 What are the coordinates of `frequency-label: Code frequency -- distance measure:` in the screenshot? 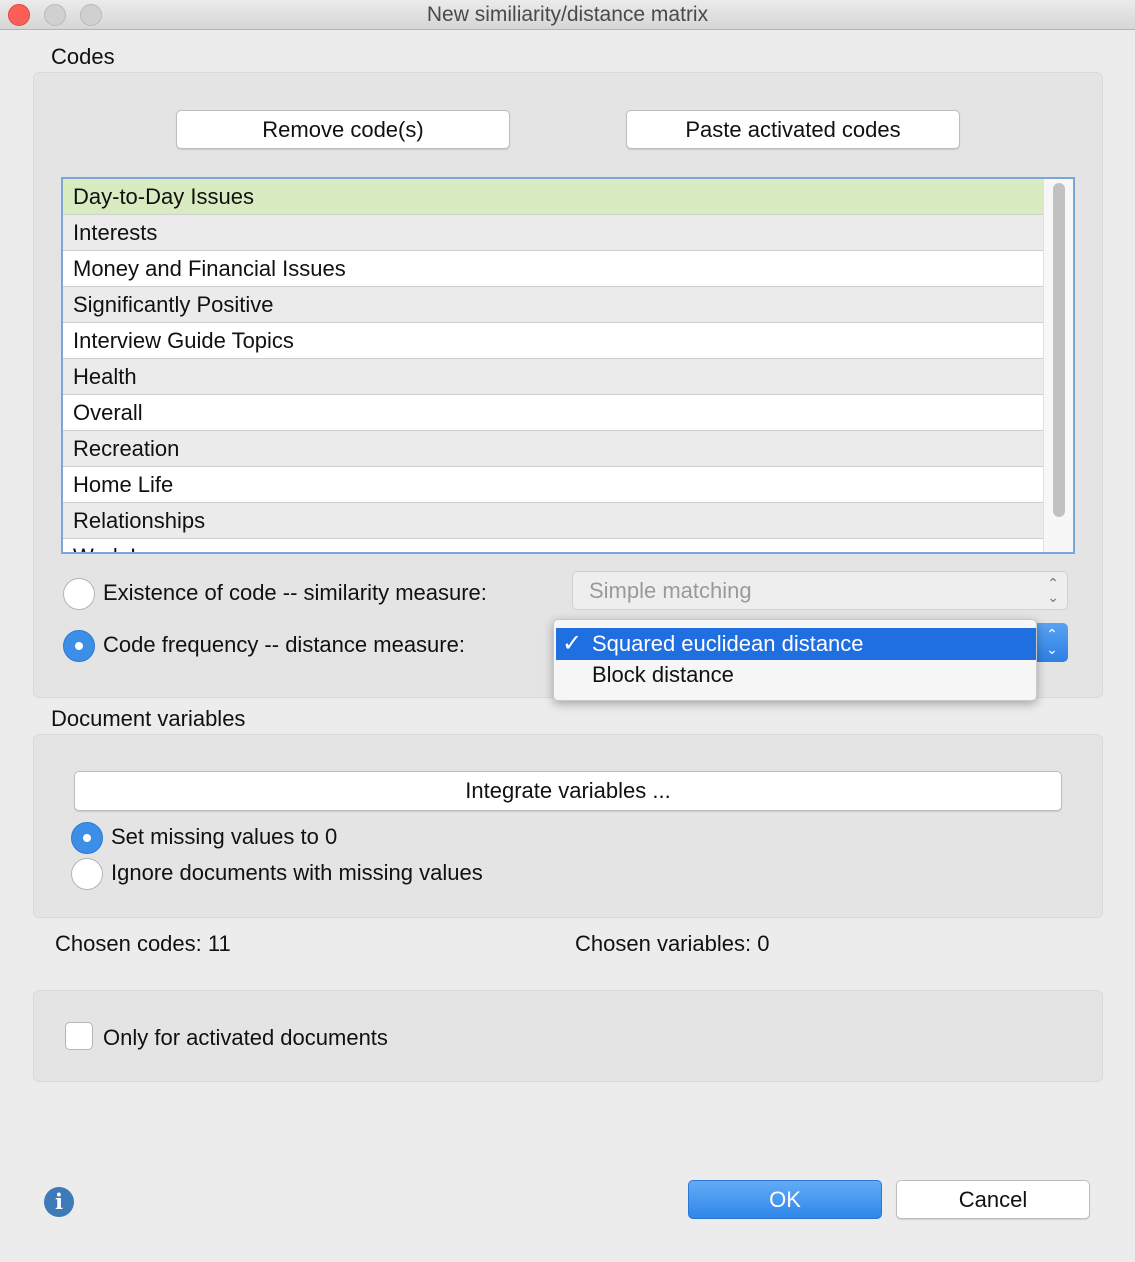 It's located at (284, 644).